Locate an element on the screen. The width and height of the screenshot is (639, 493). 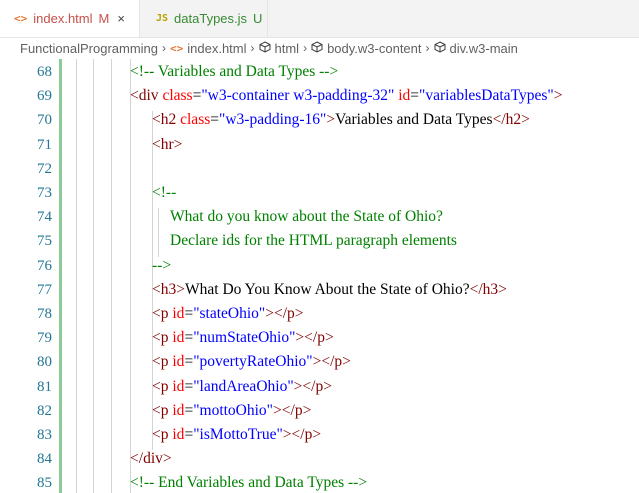
code-line: <p id="stateOhio"></p> is located at coordinates (228, 314).